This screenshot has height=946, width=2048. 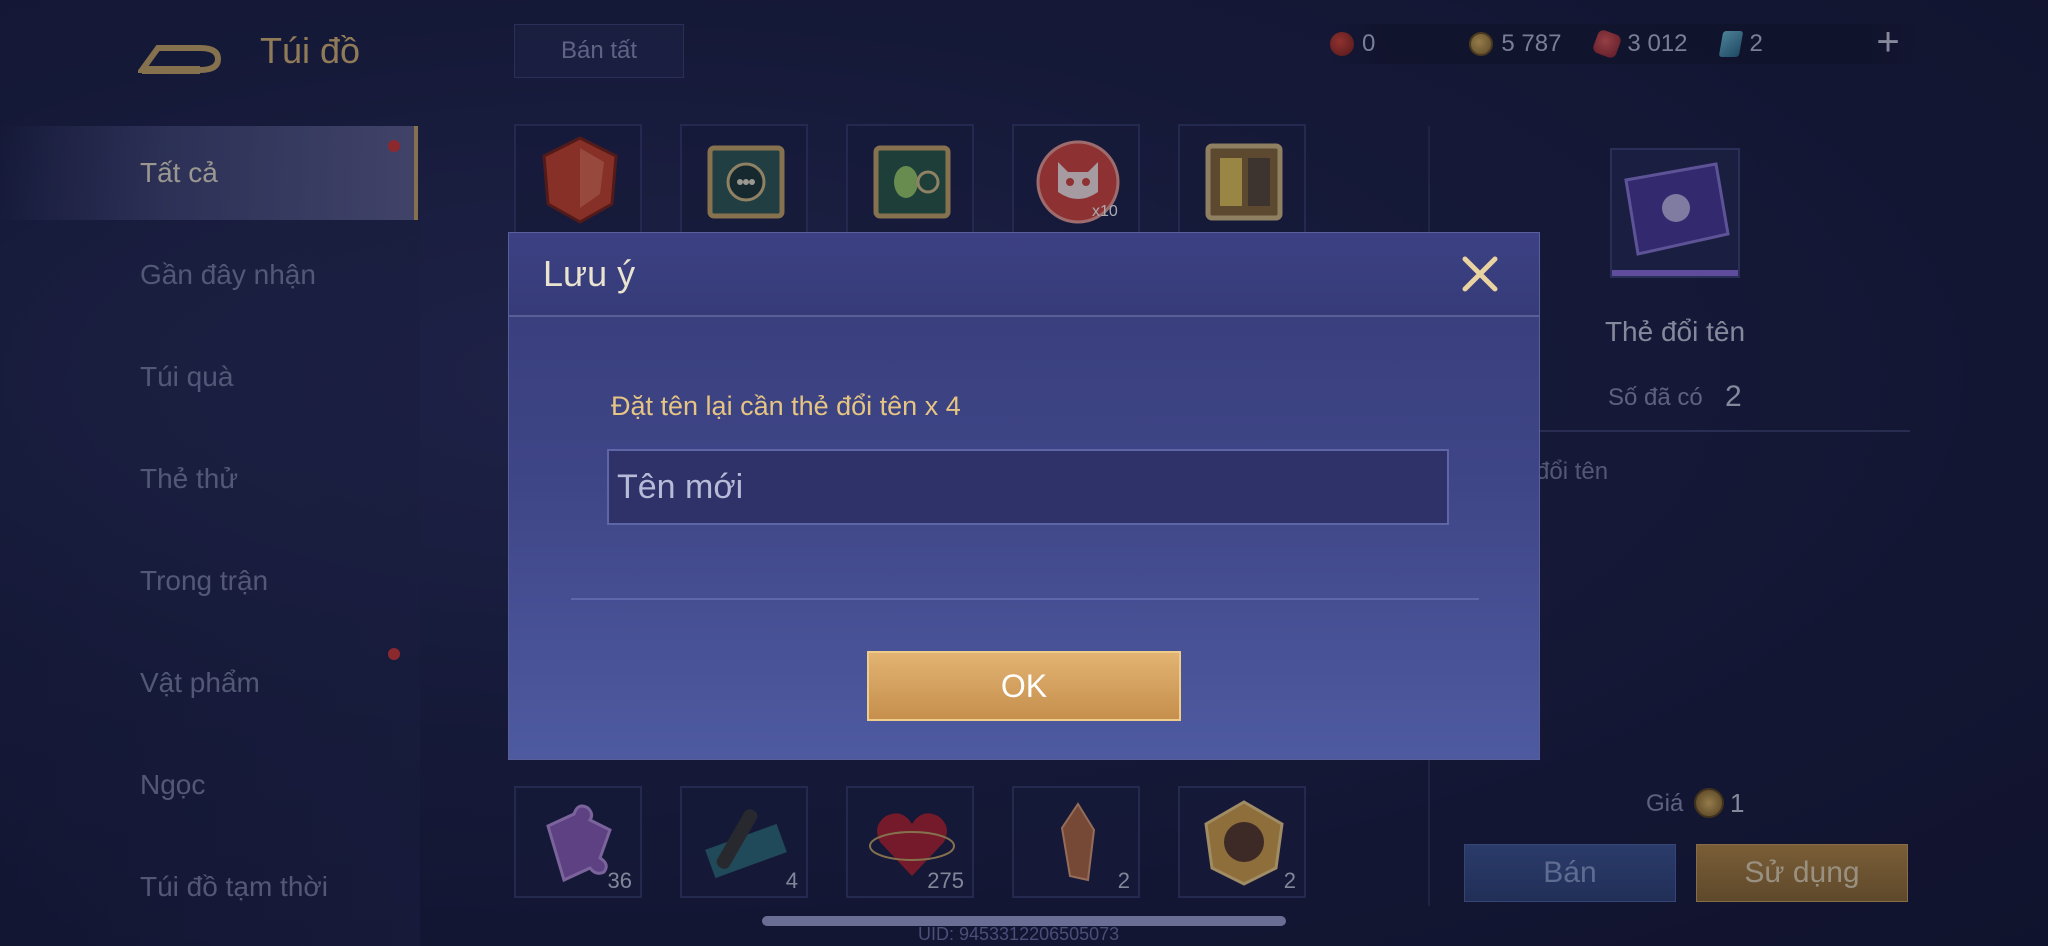 What do you see at coordinates (1028, 487) in the screenshot?
I see `new-name-input` at bounding box center [1028, 487].